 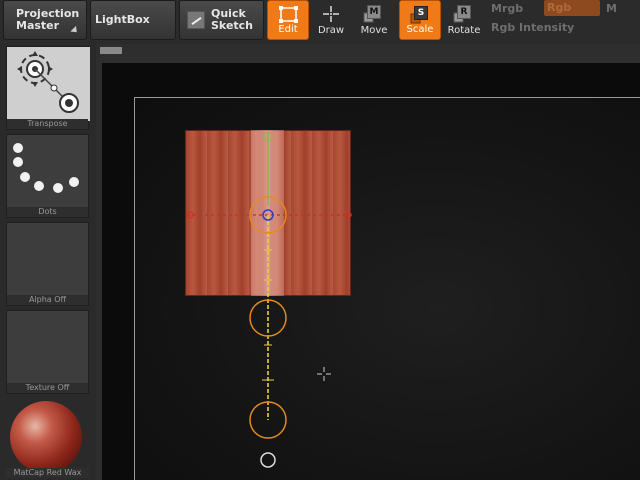 What do you see at coordinates (268, 460) in the screenshot?
I see `end-marker-circle` at bounding box center [268, 460].